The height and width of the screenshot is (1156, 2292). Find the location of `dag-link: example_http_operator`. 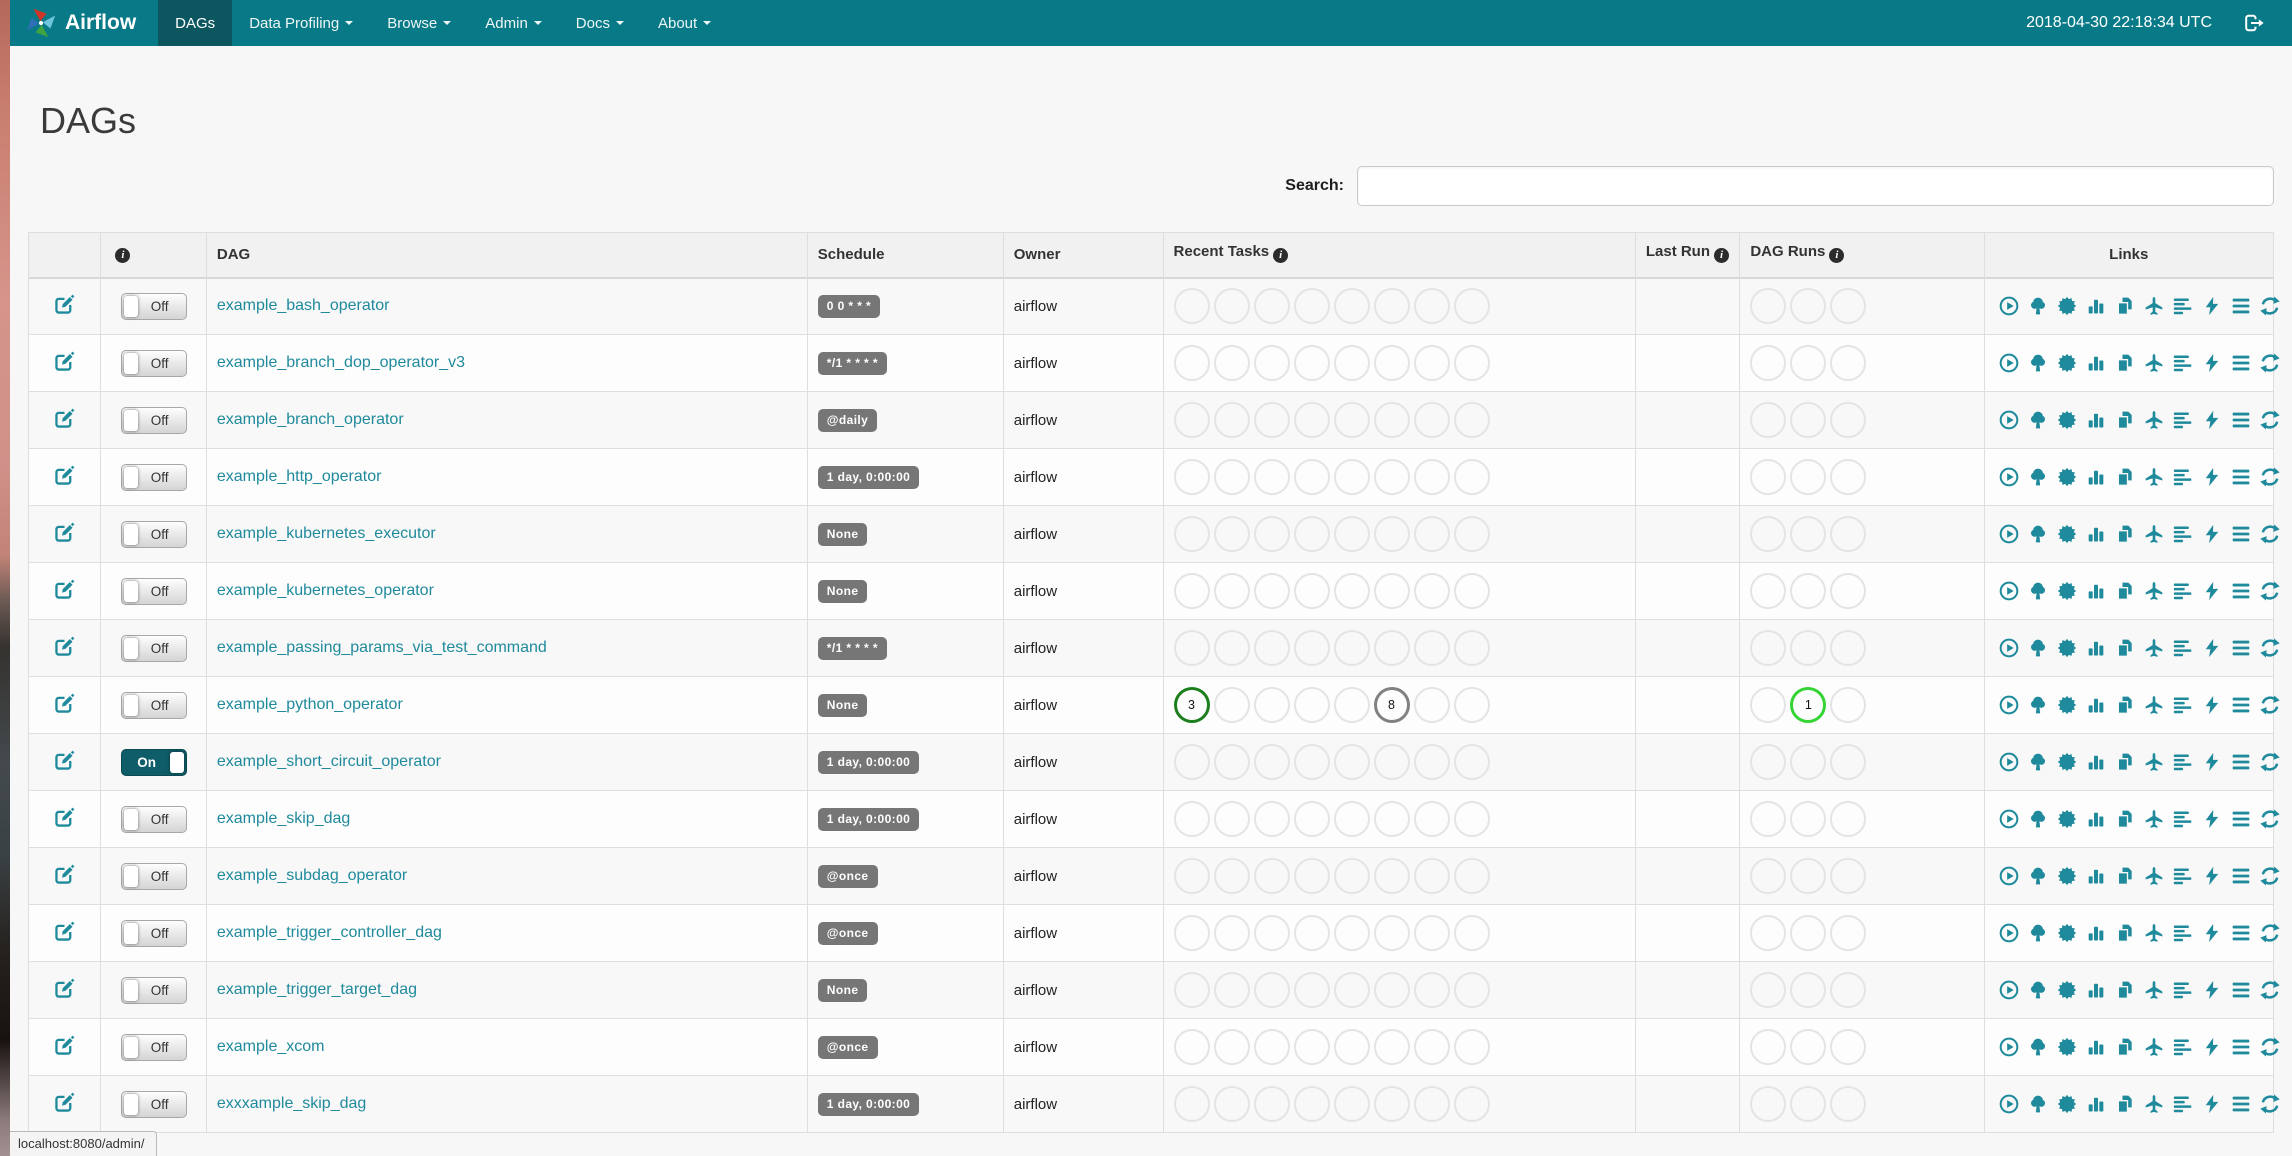

dag-link: example_http_operator is located at coordinates (299, 476).